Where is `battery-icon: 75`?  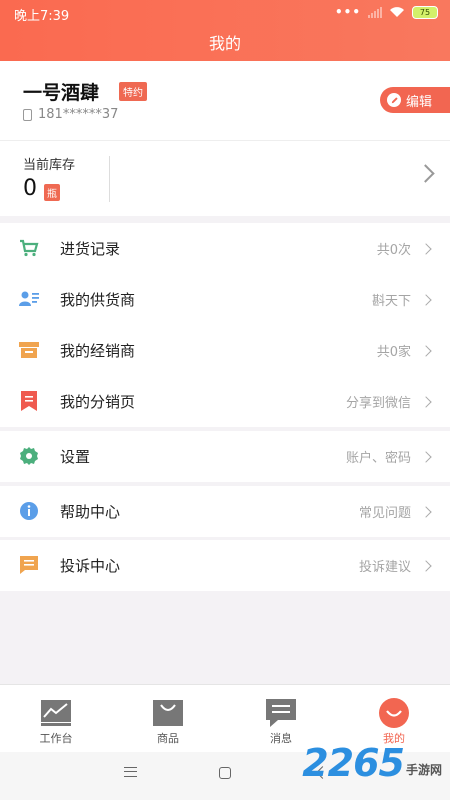
battery-icon: 75 is located at coordinates (425, 12).